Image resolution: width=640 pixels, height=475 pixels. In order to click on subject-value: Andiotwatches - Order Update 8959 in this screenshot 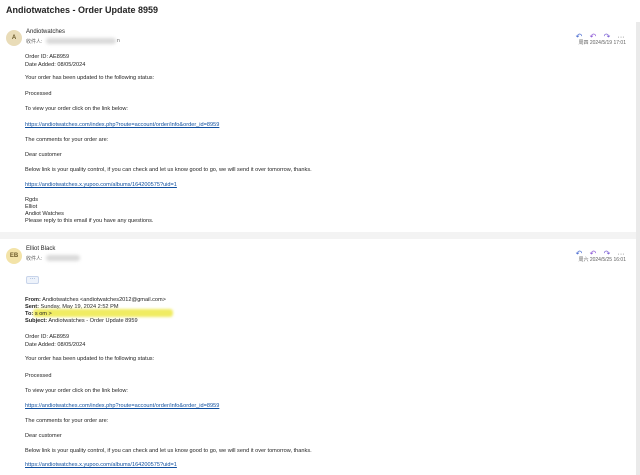, I will do `click(93, 321)`.